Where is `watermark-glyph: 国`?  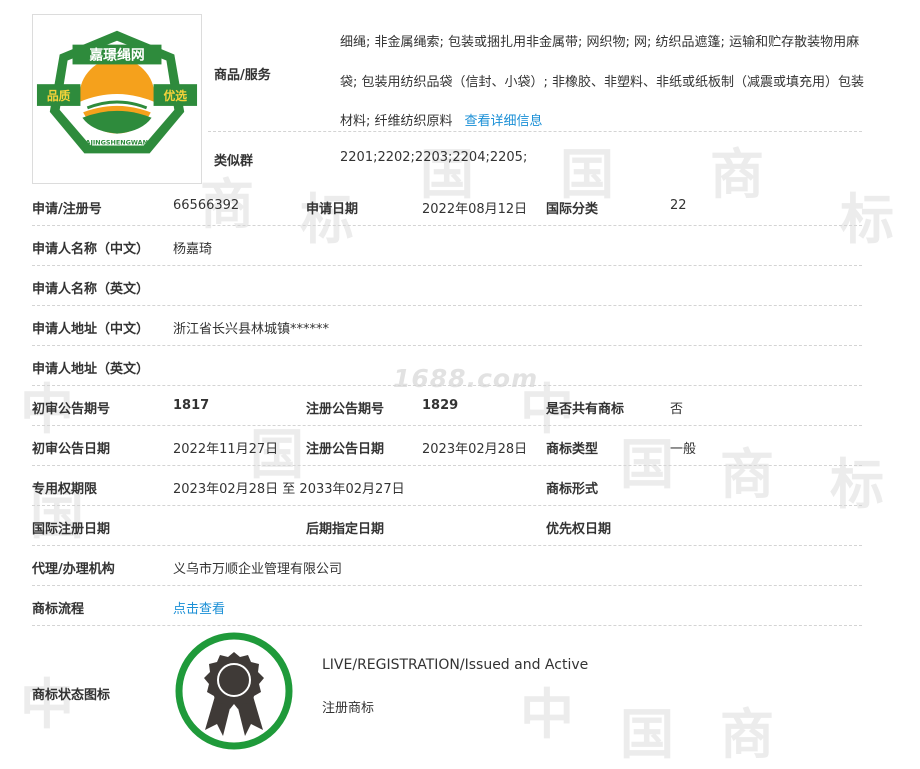
watermark-glyph: 国 is located at coordinates (647, 734).